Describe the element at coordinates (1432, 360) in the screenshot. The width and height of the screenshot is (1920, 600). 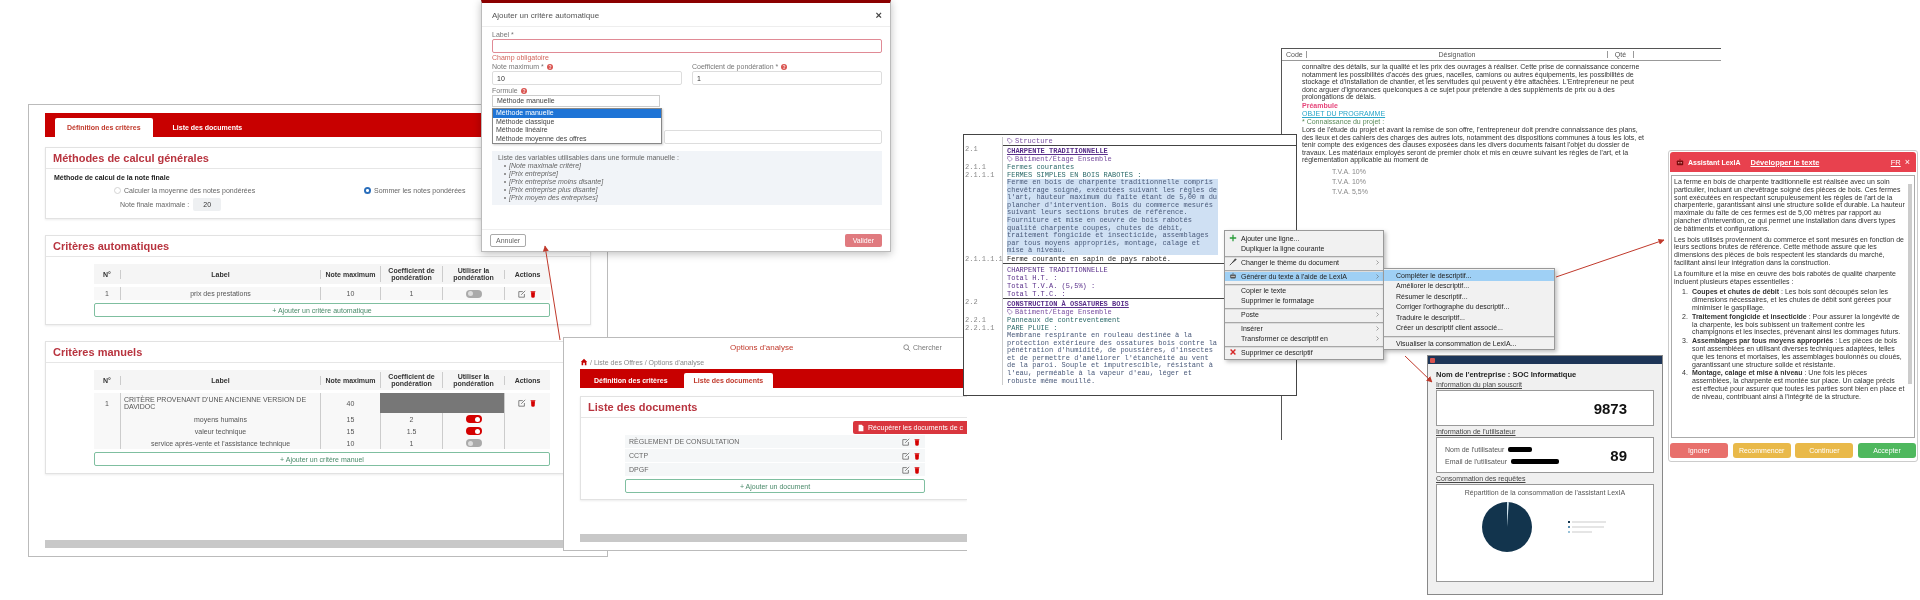
I see `app-icon` at that location.